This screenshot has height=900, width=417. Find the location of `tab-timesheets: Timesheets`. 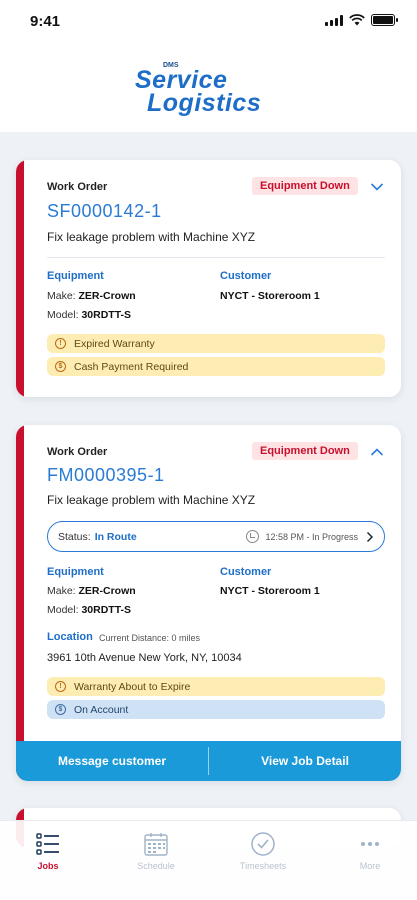

tab-timesheets: Timesheets is located at coordinates (263, 851).